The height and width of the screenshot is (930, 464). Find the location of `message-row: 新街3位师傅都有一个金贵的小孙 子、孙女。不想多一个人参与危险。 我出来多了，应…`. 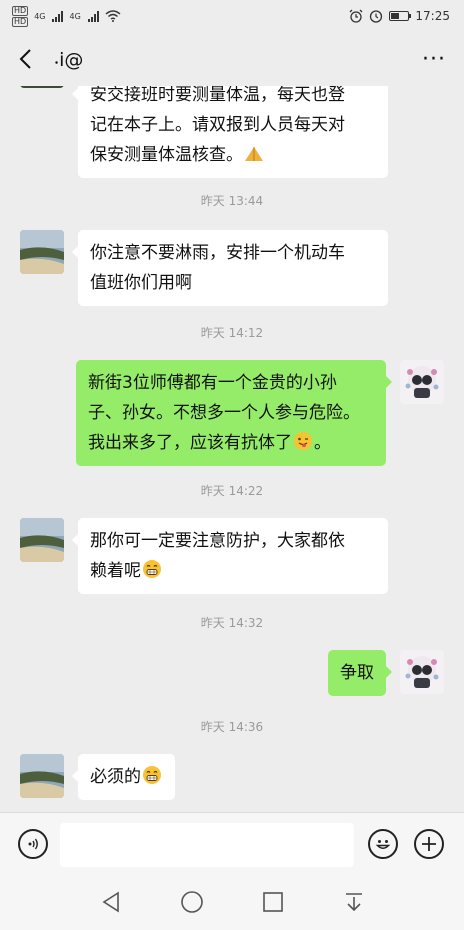

message-row: 新街3位师傅都有一个金贵的小孙 子、孙女。不想多一个人参与危险。 我出来多了，应… is located at coordinates (232, 413).